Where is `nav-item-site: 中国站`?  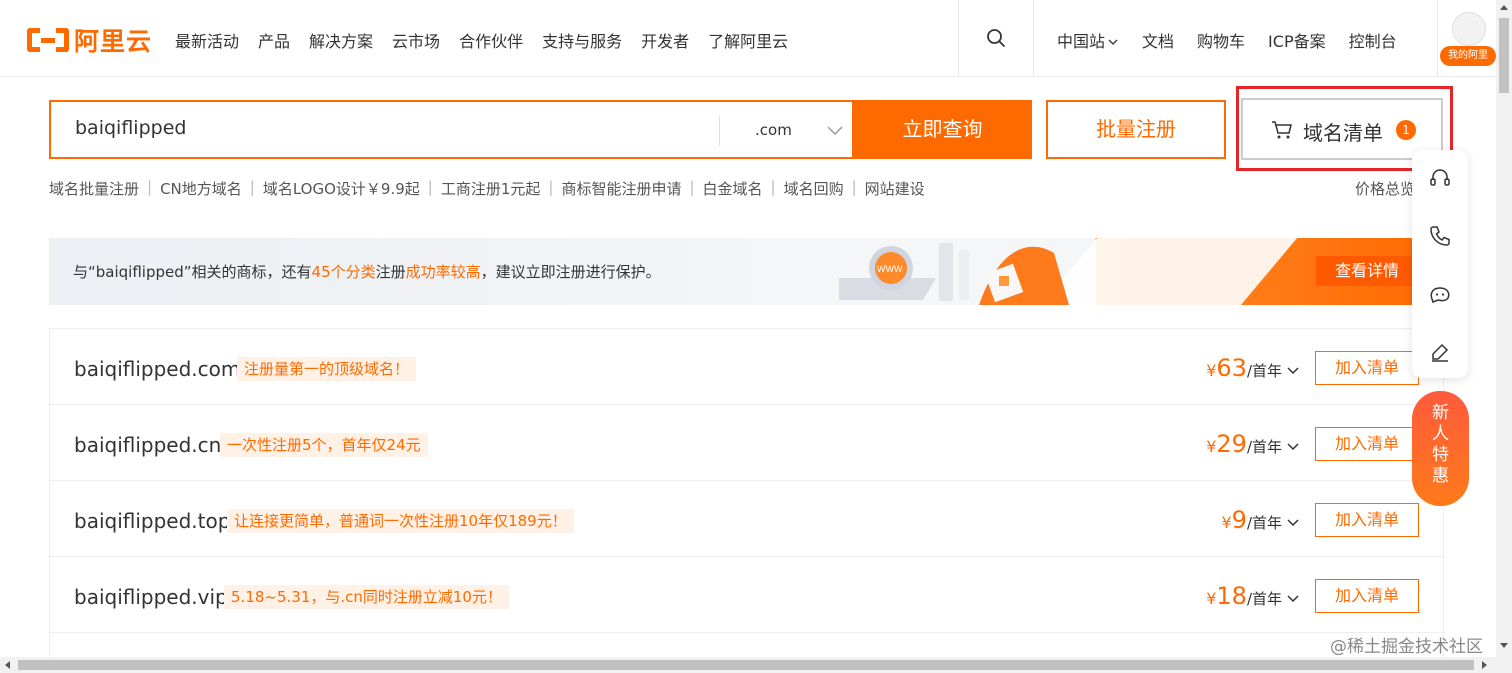 nav-item-site: 中国站 is located at coordinates (1088, 40).